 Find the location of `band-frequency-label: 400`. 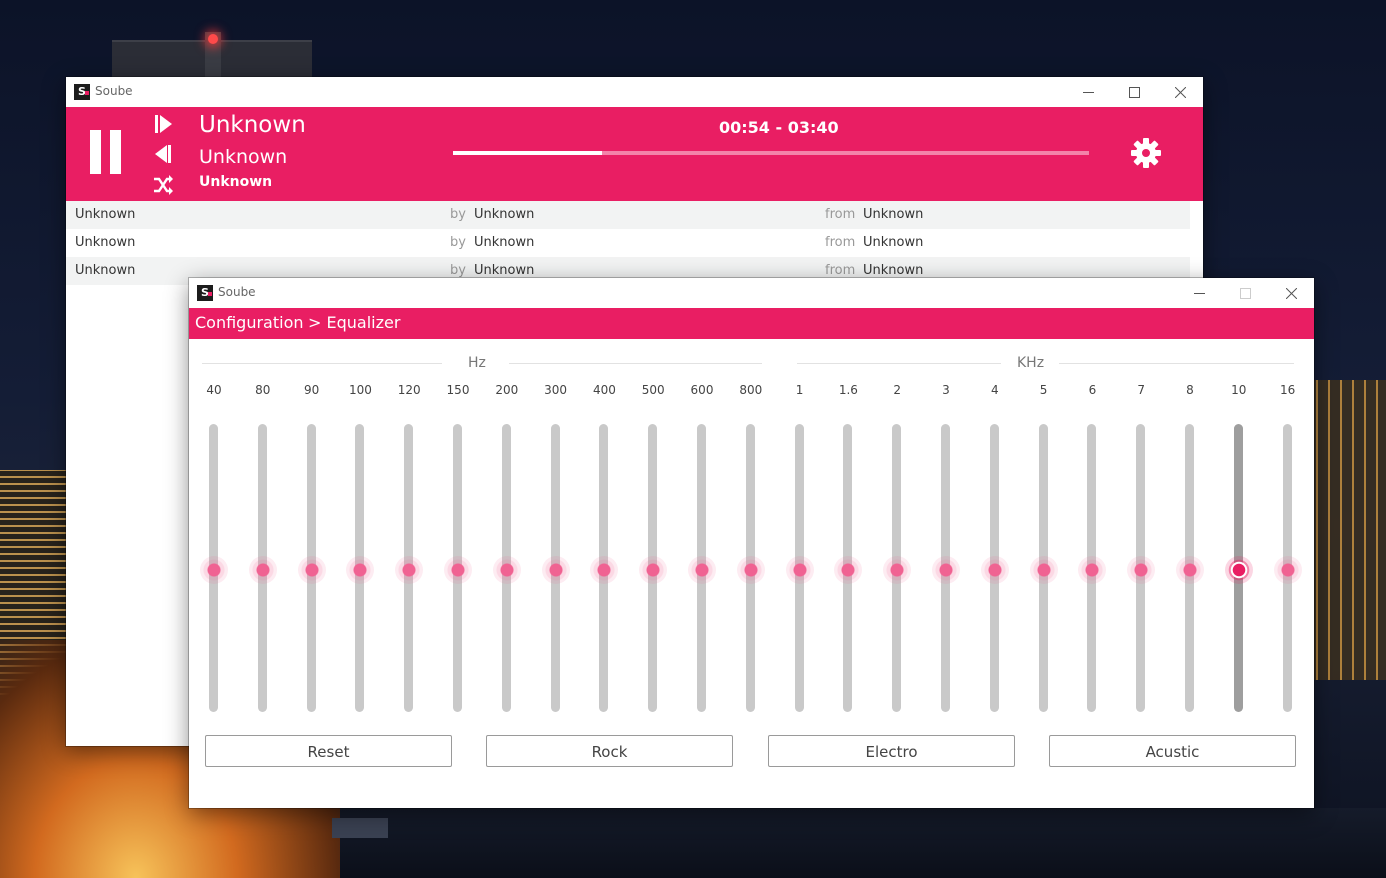

band-frequency-label: 400 is located at coordinates (604, 390).